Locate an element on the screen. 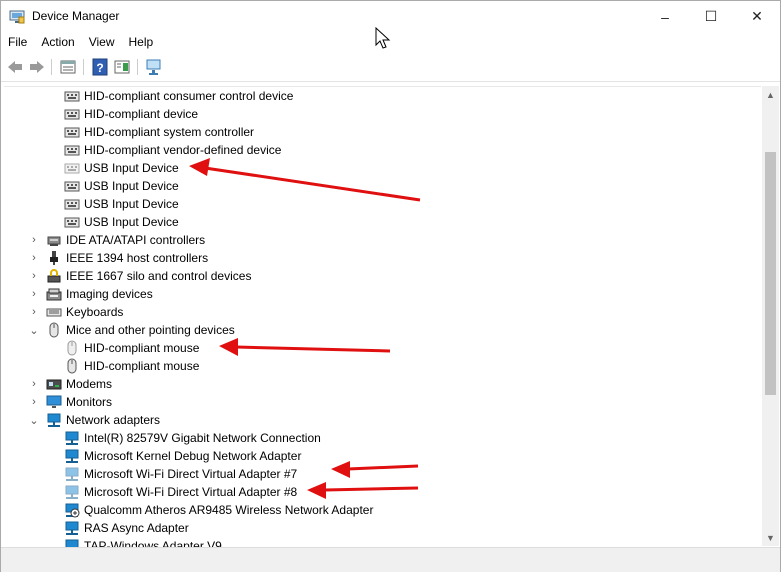 This screenshot has height=572, width=781. menu-bar: File Action View Help is located at coordinates (390, 42).